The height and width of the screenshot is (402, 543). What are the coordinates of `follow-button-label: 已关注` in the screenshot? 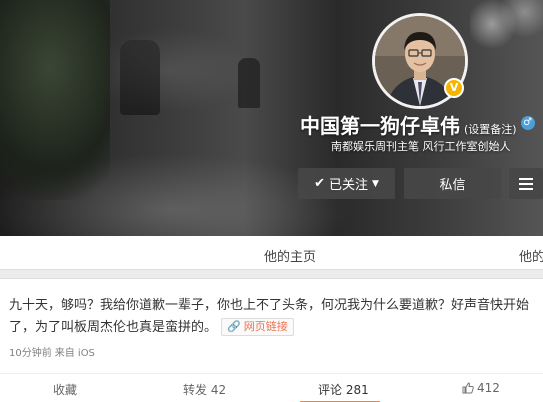 It's located at (348, 185).